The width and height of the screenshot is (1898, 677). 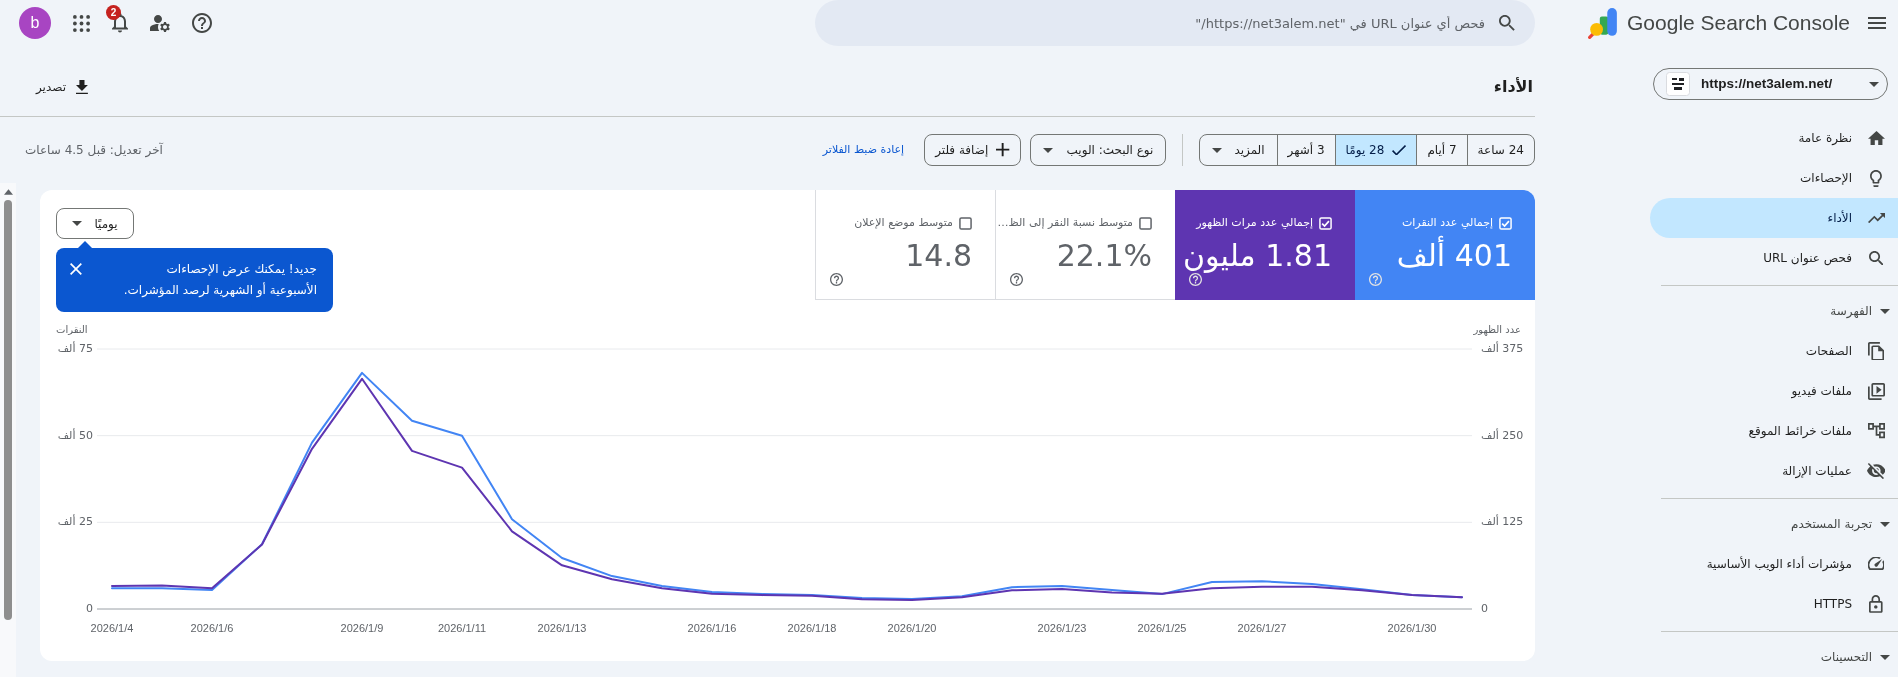 What do you see at coordinates (75, 522) in the screenshot?
I see `tick-label: 25 ألف` at bounding box center [75, 522].